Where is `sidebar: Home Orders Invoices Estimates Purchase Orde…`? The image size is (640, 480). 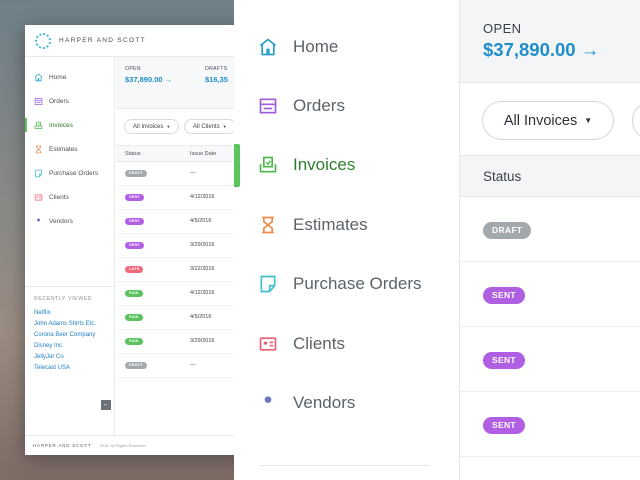 sidebar: Home Orders Invoices Estimates Purchase Orde… is located at coordinates (70, 246).